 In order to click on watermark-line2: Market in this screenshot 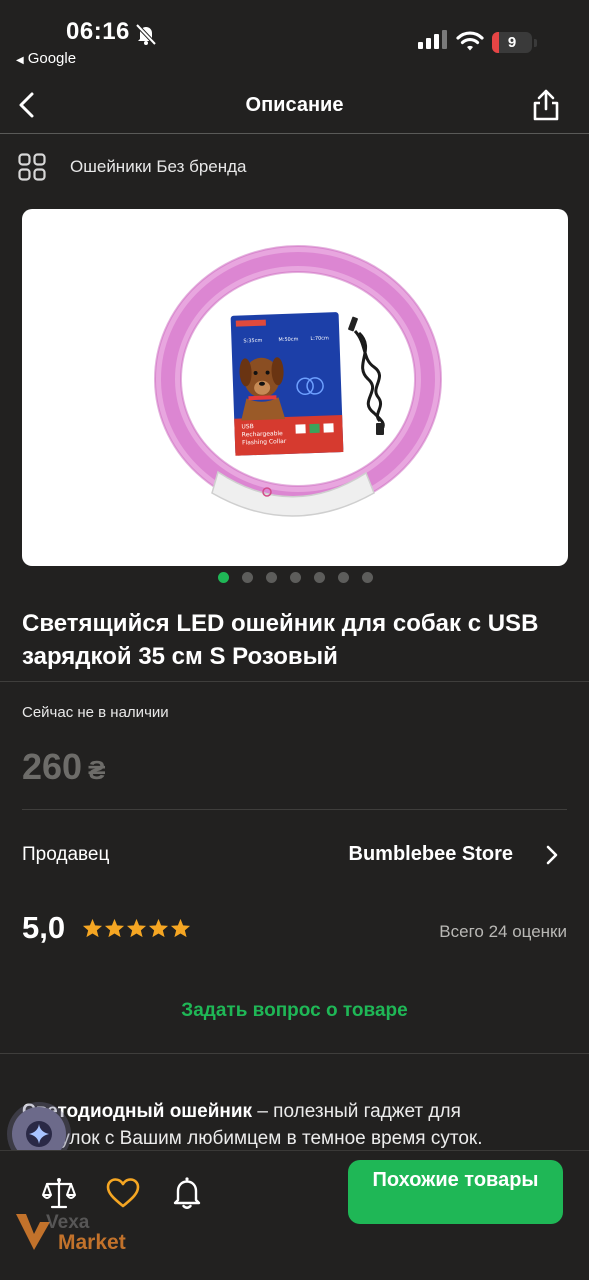, I will do `click(92, 1242)`.